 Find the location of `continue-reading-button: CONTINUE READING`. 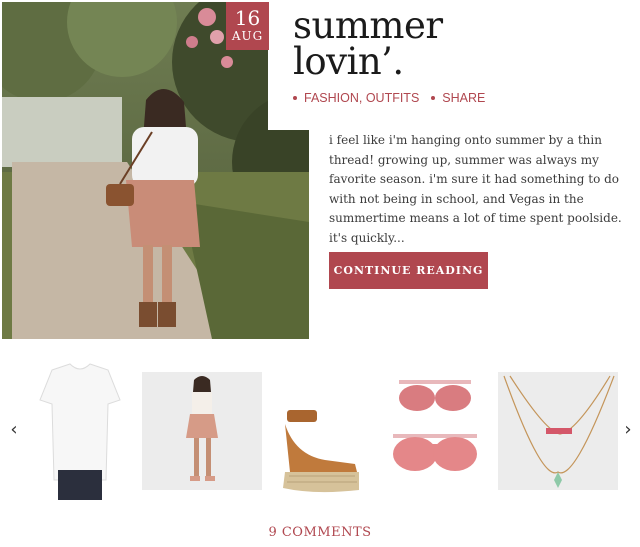

continue-reading-button: CONTINUE READING is located at coordinates (408, 270).